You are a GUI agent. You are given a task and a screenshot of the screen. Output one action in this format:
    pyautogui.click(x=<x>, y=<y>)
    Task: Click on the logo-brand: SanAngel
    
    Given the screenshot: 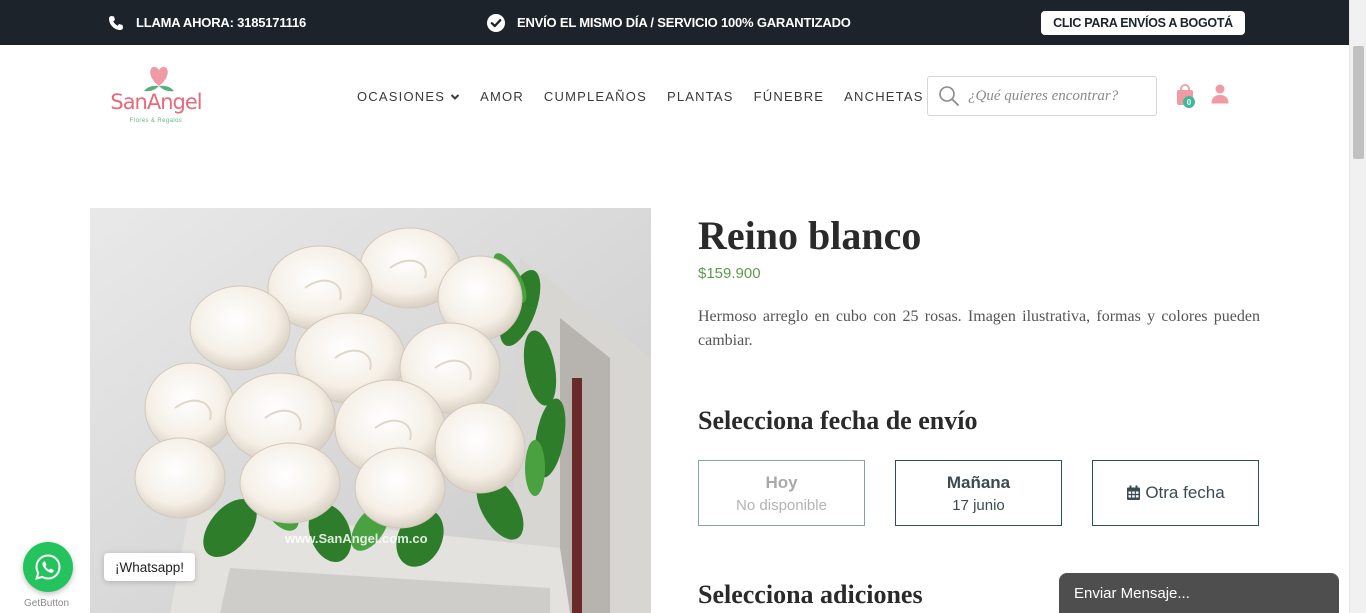 What is the action you would take?
    pyautogui.click(x=156, y=102)
    